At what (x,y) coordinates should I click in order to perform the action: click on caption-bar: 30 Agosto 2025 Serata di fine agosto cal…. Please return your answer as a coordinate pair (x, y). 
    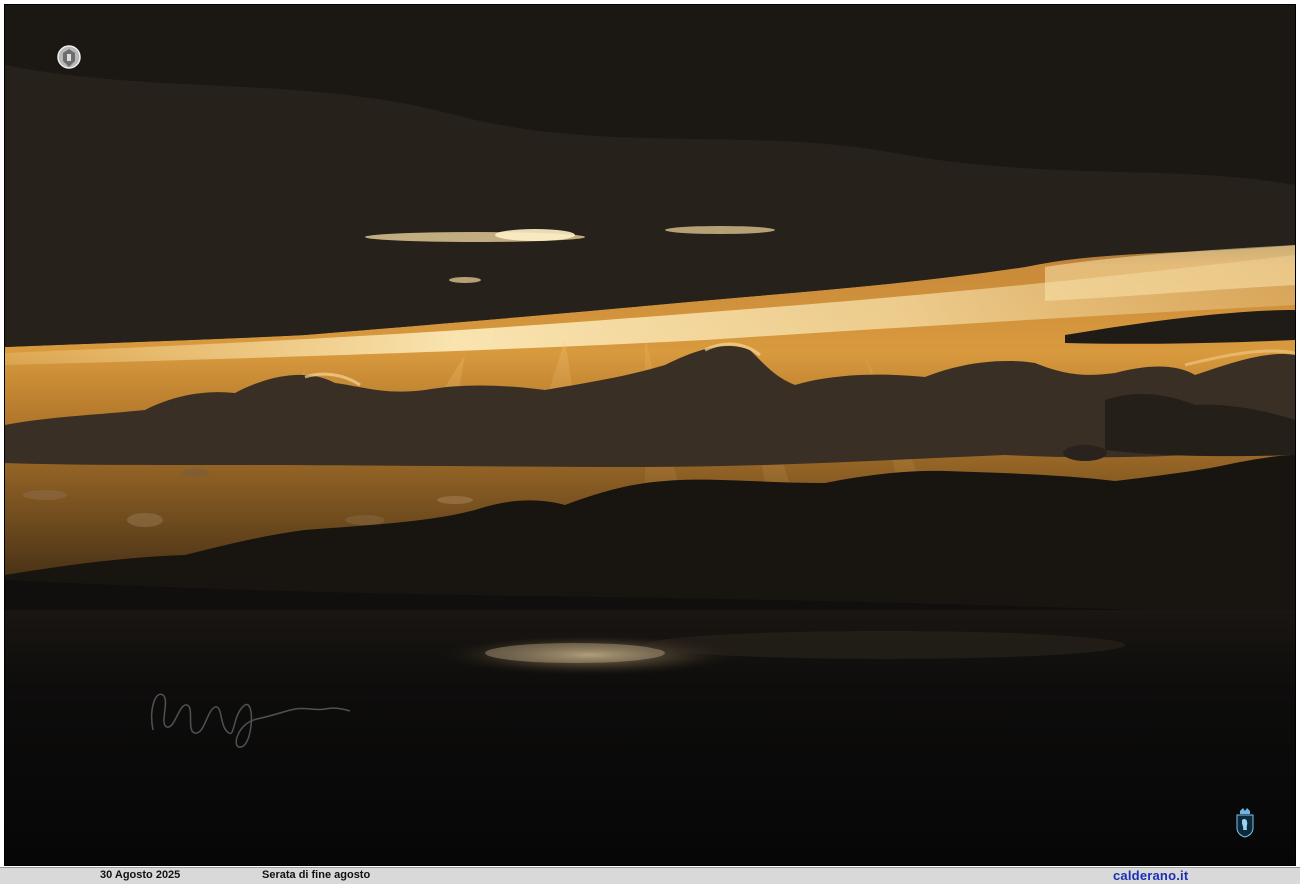
    Looking at the image, I should click on (650, 875).